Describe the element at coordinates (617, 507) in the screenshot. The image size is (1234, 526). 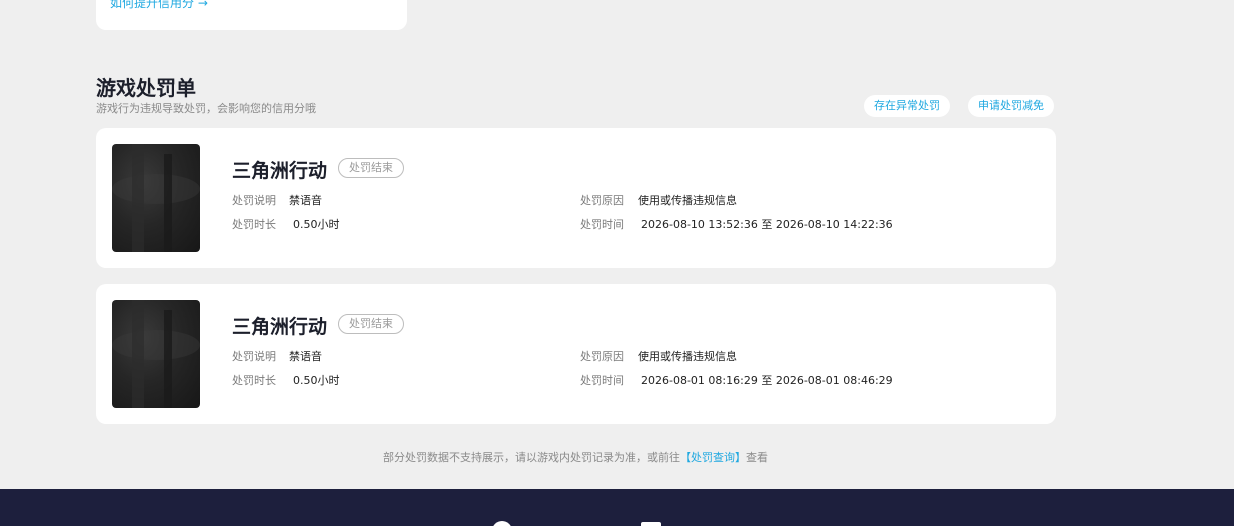
I see `bottom-bar` at that location.